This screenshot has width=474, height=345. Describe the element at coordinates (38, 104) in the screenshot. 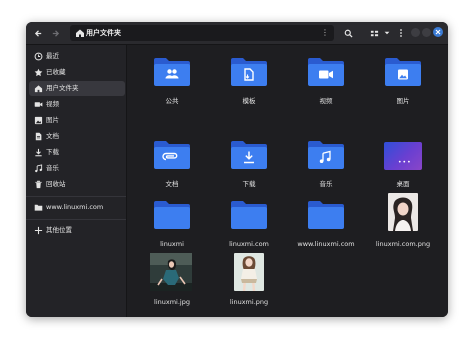

I see `video-icon` at that location.